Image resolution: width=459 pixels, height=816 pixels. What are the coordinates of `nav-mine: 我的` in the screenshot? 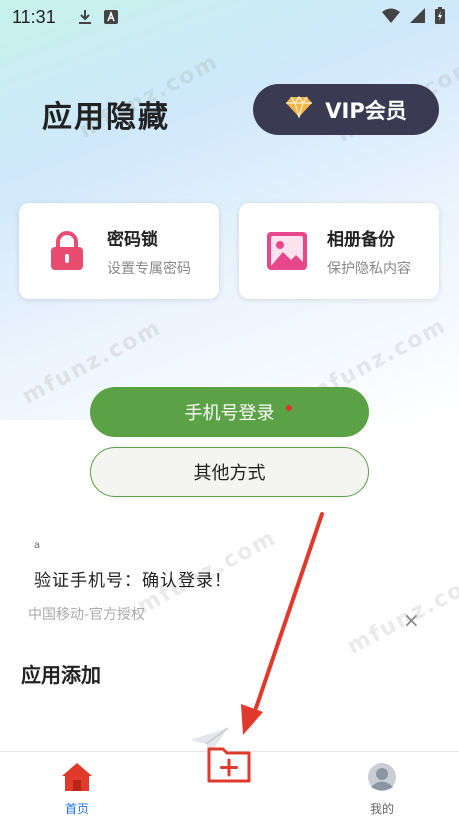 It's located at (382, 784).